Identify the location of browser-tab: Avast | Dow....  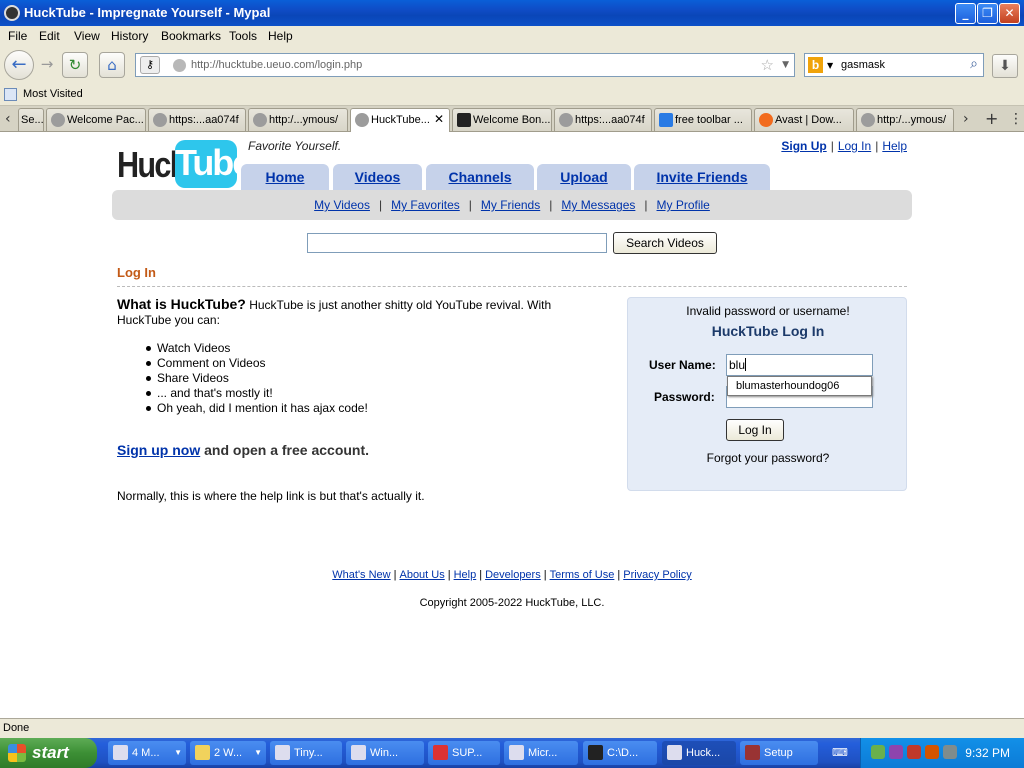
(804, 119).